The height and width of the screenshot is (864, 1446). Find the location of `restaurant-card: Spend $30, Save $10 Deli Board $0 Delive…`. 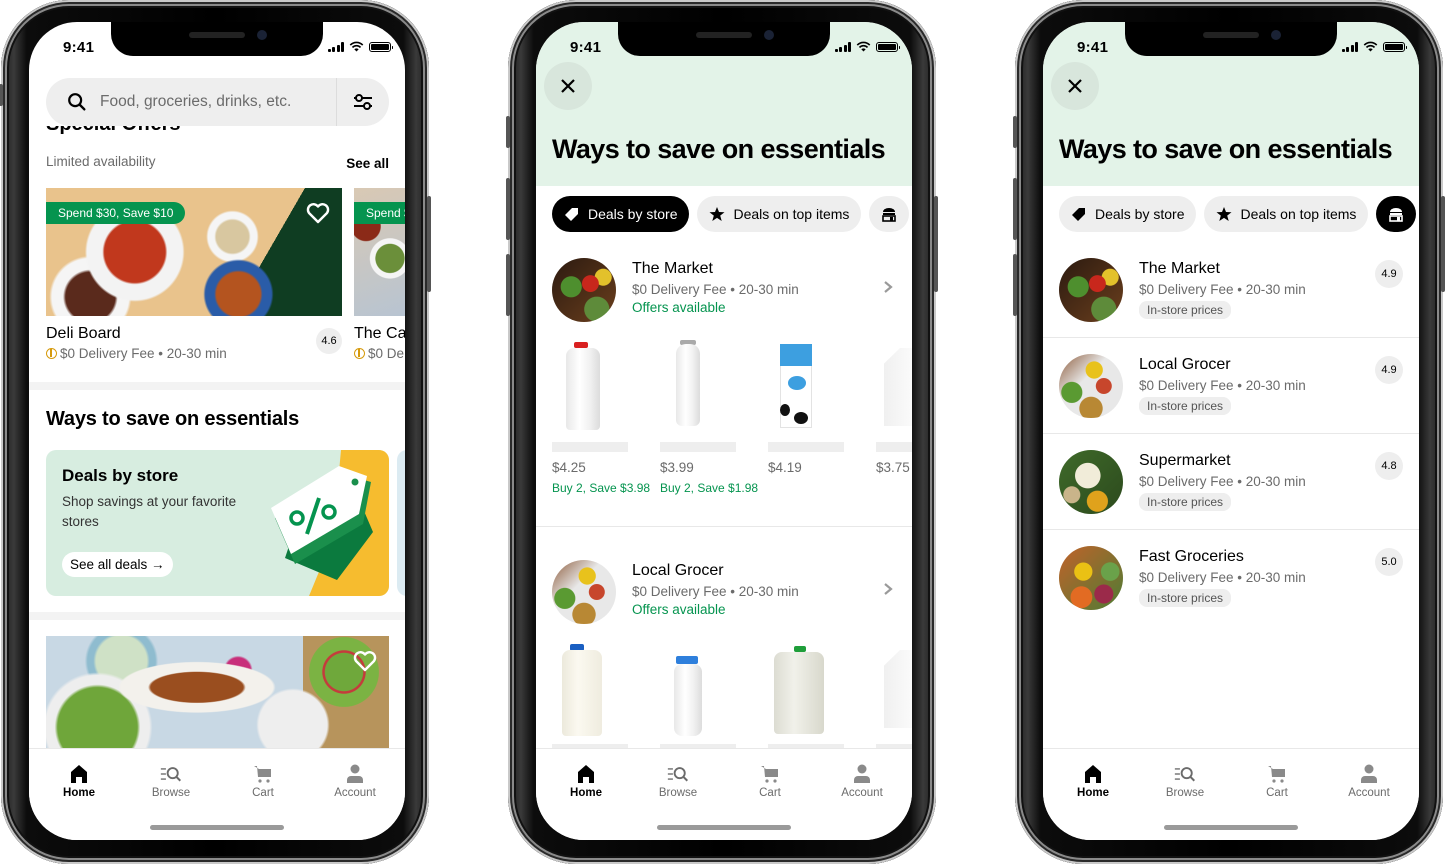

restaurant-card: Spend $30, Save $10 Deli Board $0 Delive… is located at coordinates (194, 274).